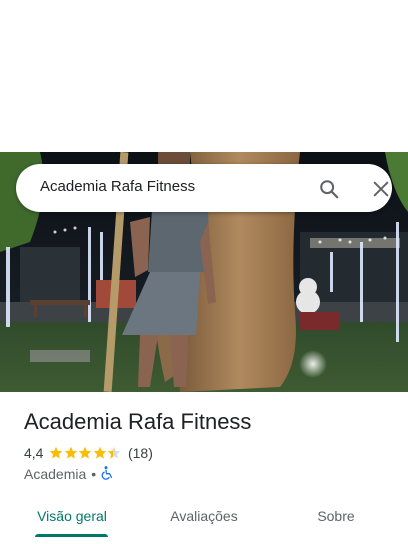  I want to click on rating-row: 4,4 (18), so click(88, 453).